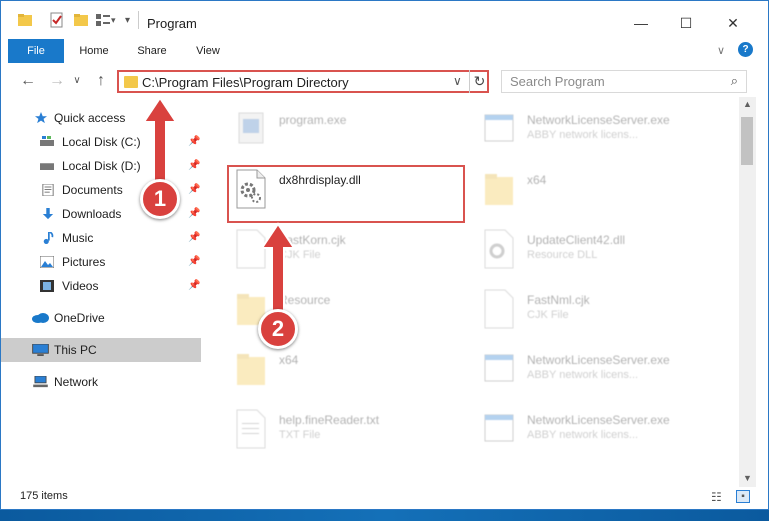  I want to click on exe-icon, so click(251, 128).